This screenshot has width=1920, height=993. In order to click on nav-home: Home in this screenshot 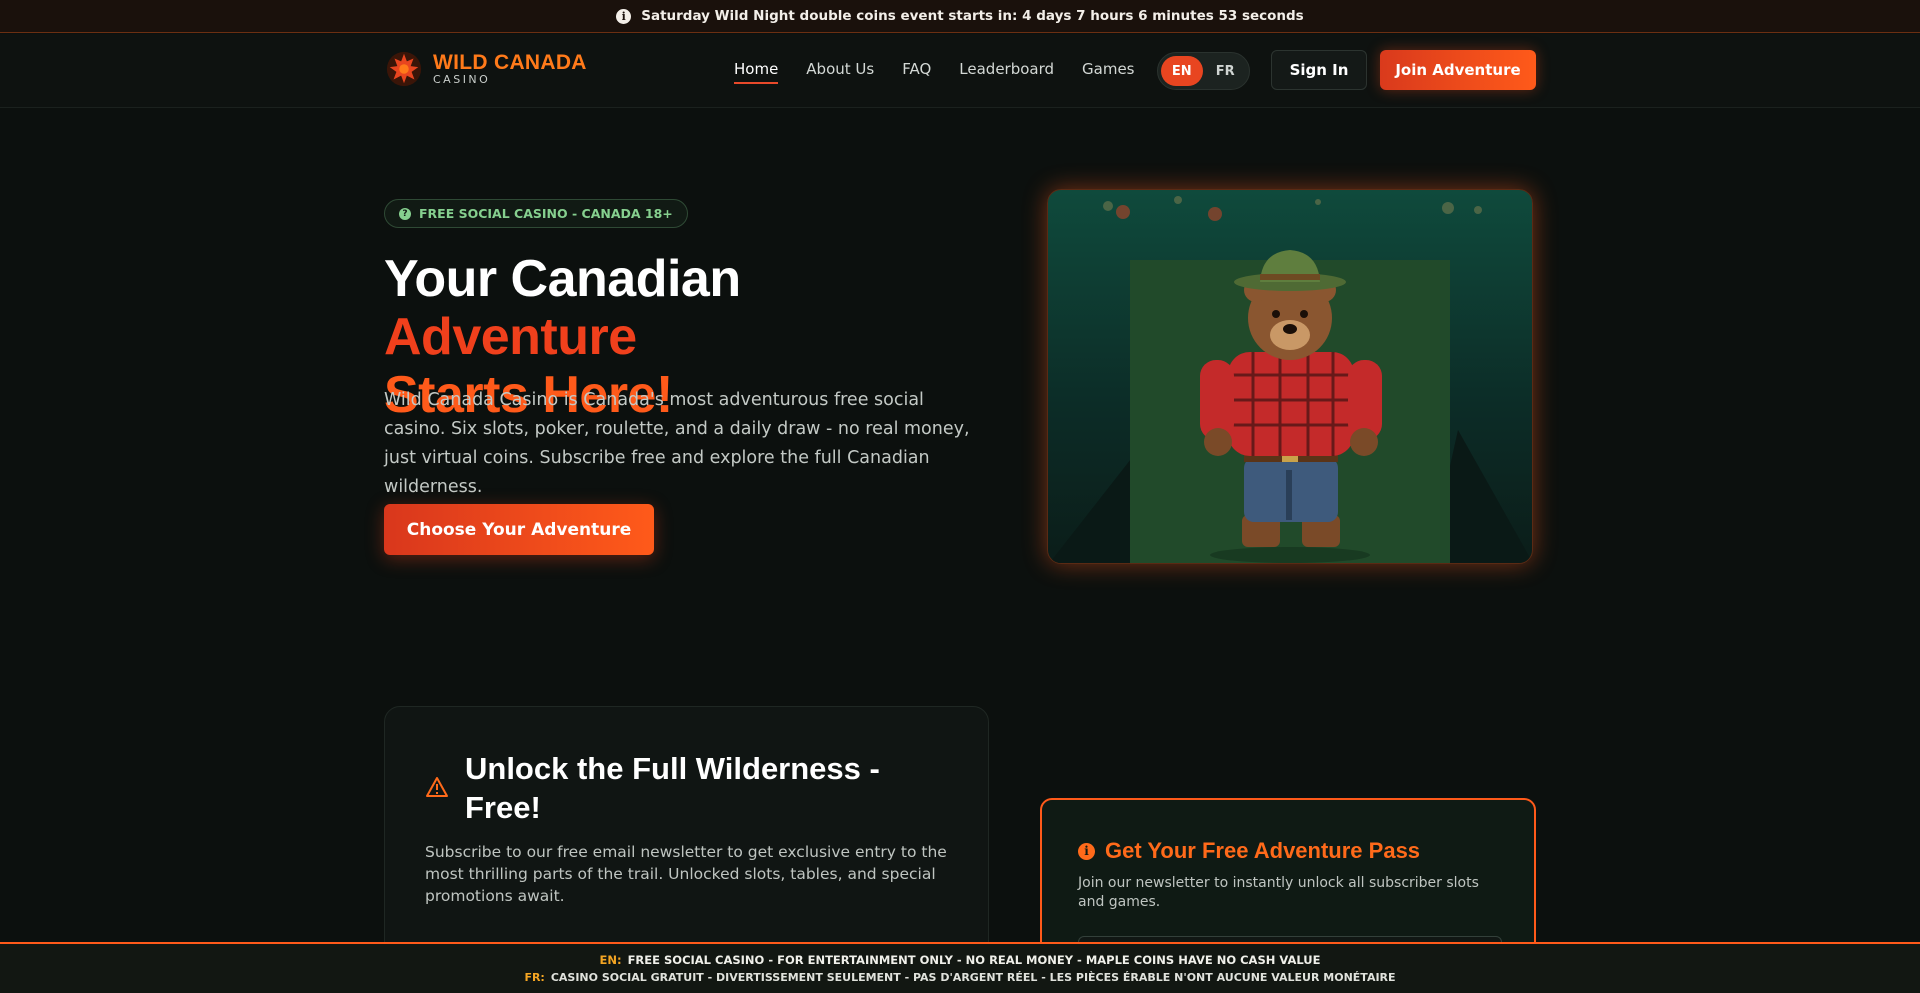, I will do `click(756, 72)`.